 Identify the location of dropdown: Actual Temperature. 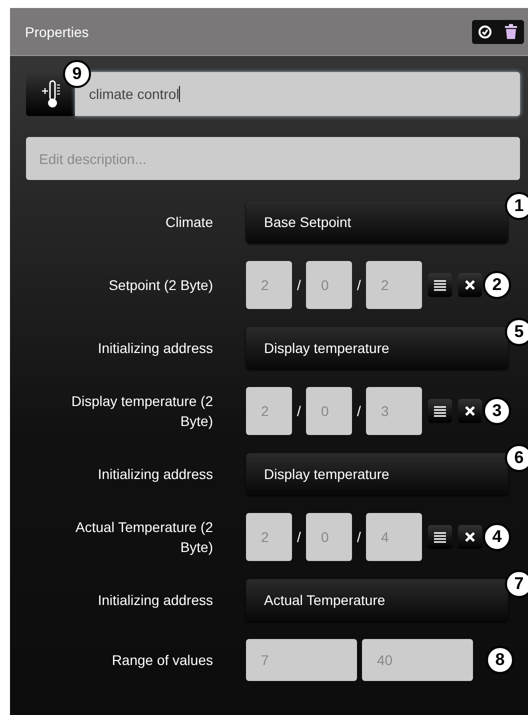
(377, 600).